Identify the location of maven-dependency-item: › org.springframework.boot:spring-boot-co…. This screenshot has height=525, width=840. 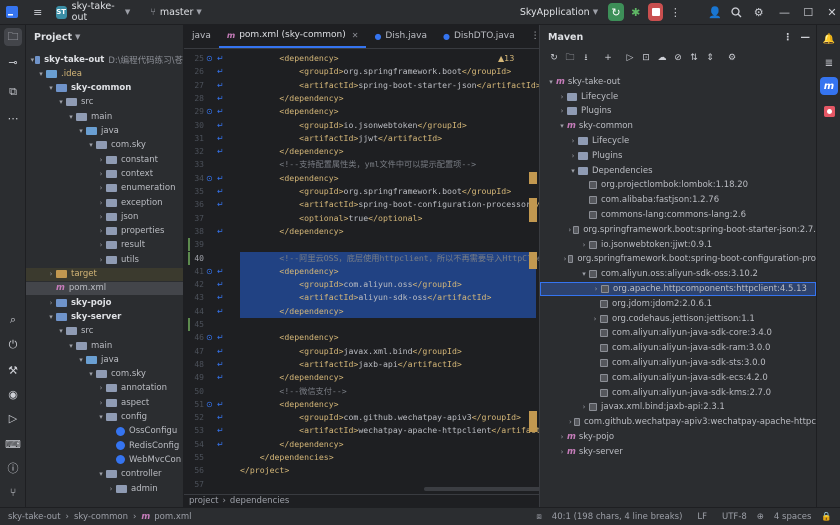
(678, 260).